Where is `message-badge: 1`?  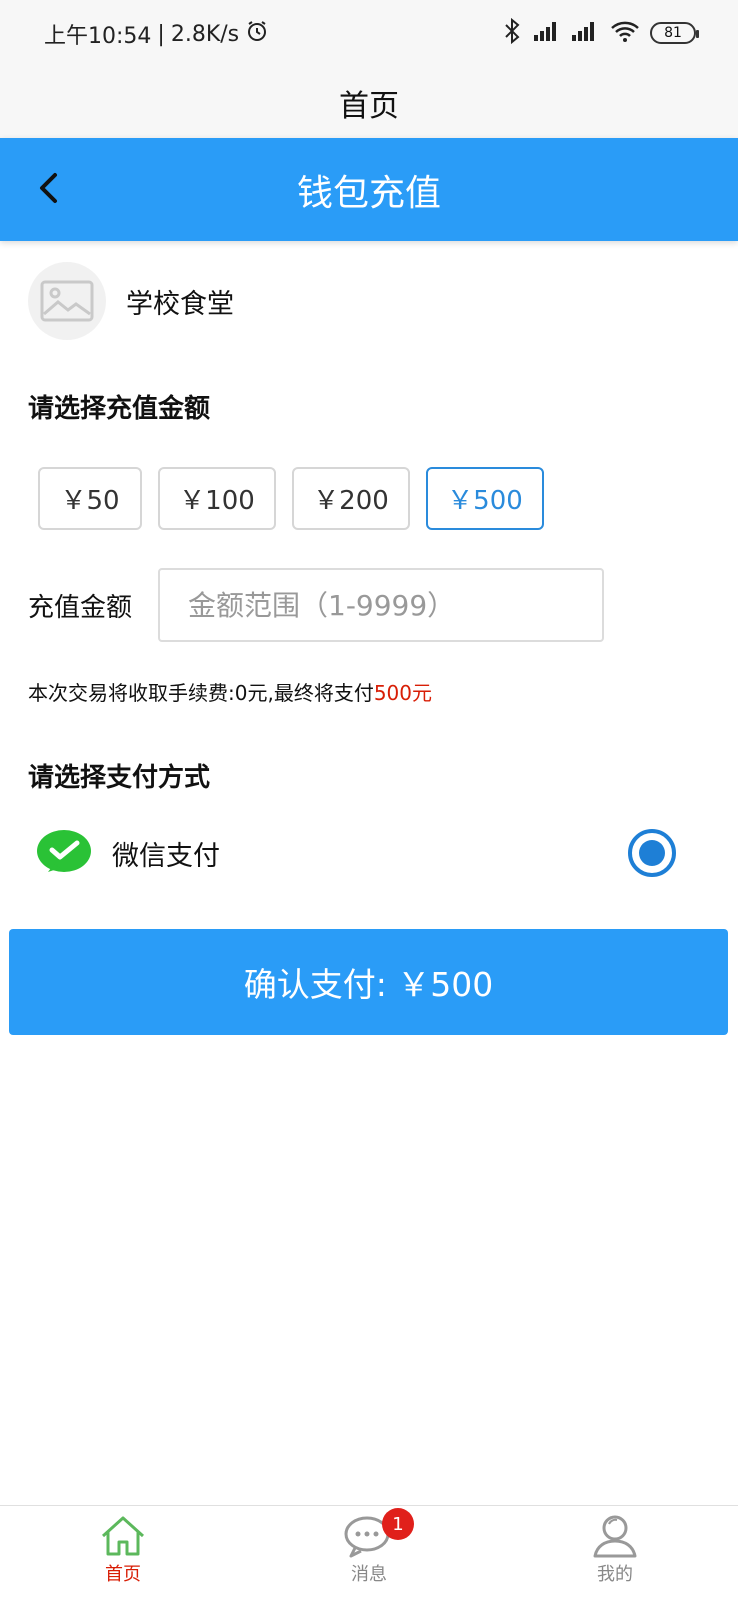
message-badge: 1 is located at coordinates (398, 1524).